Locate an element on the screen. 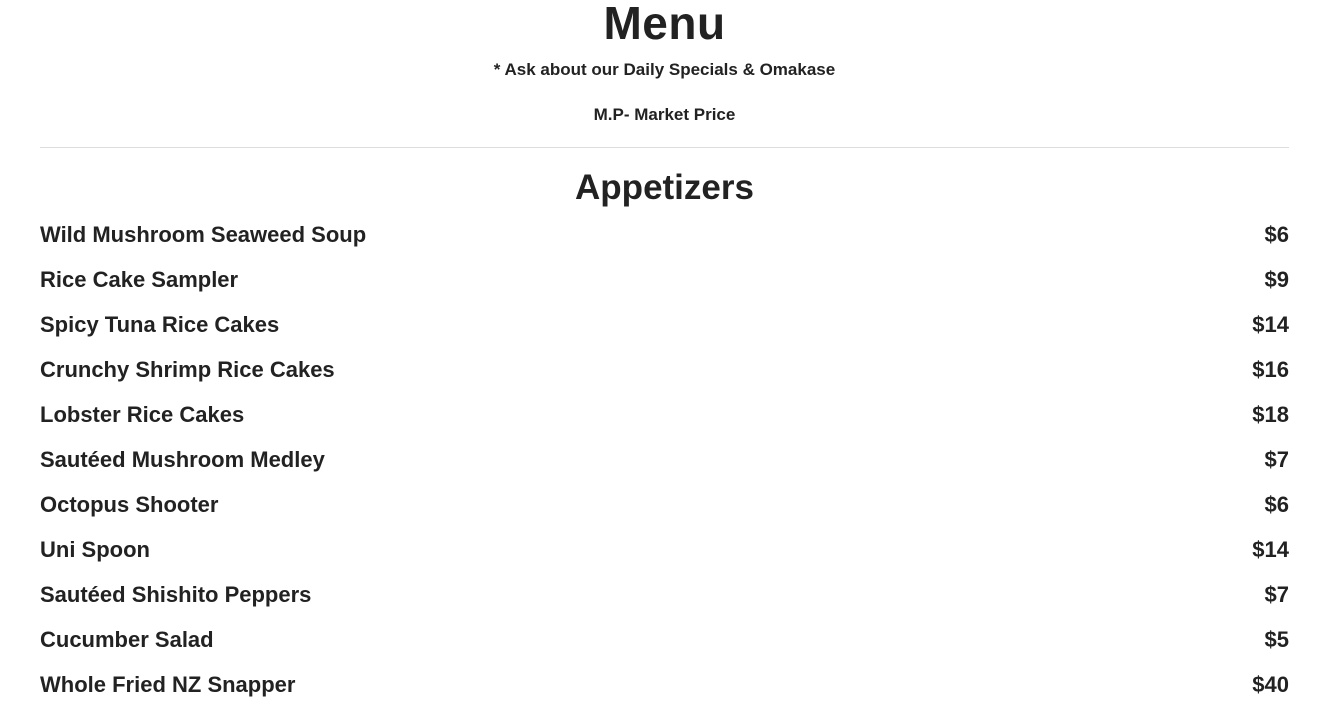 The height and width of the screenshot is (717, 1339). menu-item-price: $40 is located at coordinates (1270, 684).